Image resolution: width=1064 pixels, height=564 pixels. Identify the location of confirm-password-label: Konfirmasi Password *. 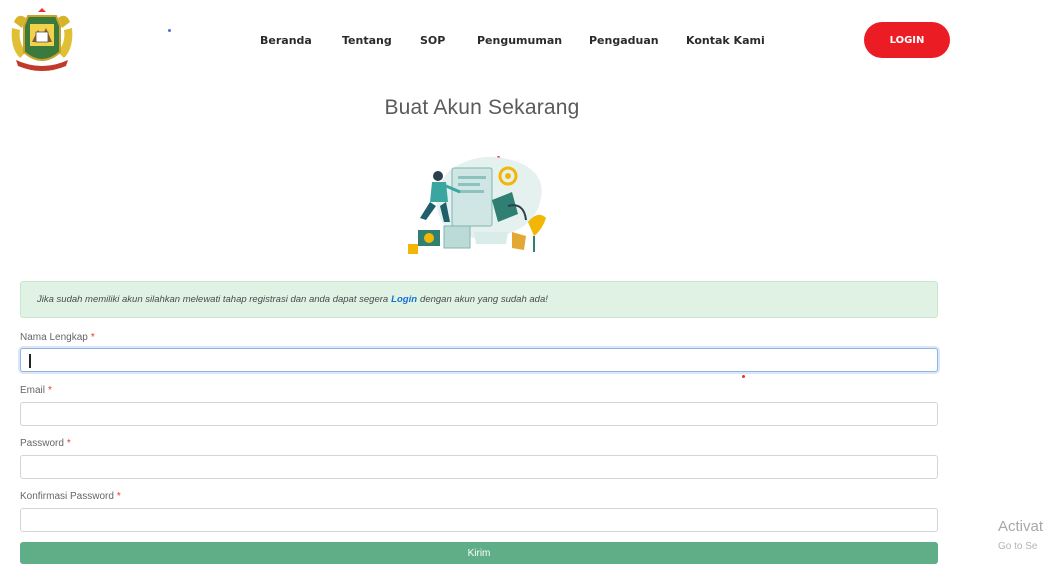
(70, 496).